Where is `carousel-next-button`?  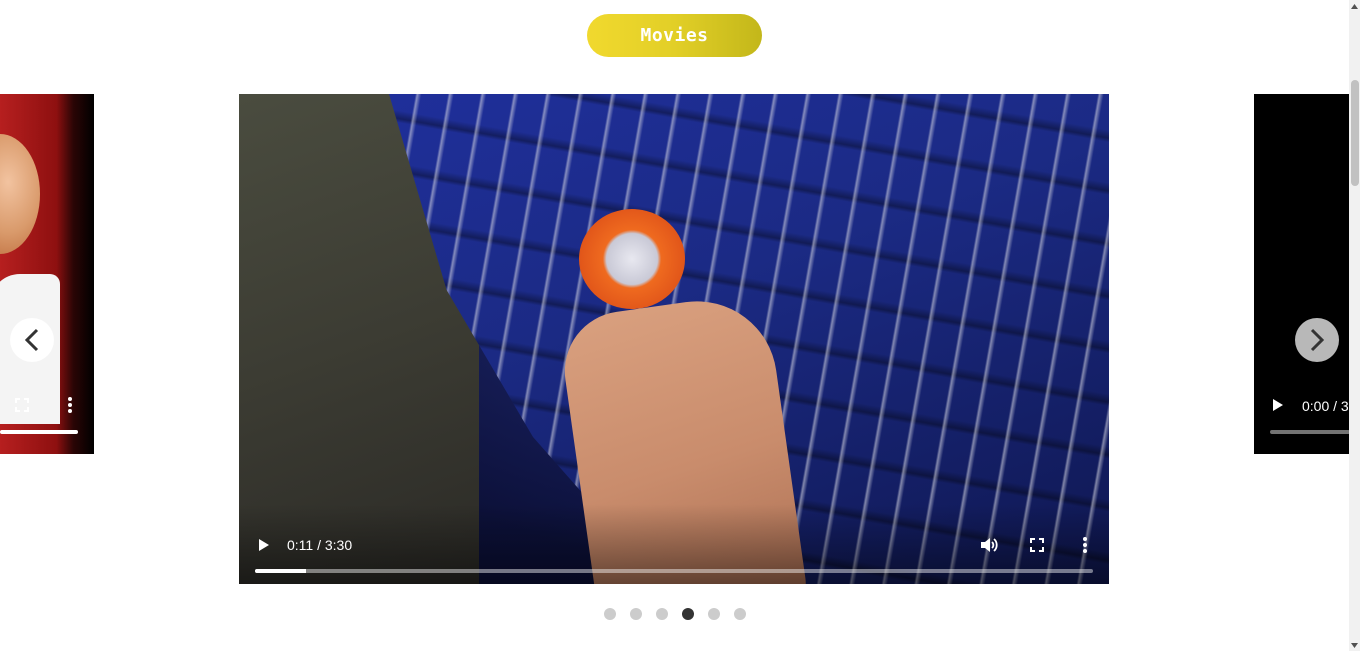 carousel-next-button is located at coordinates (1317, 340).